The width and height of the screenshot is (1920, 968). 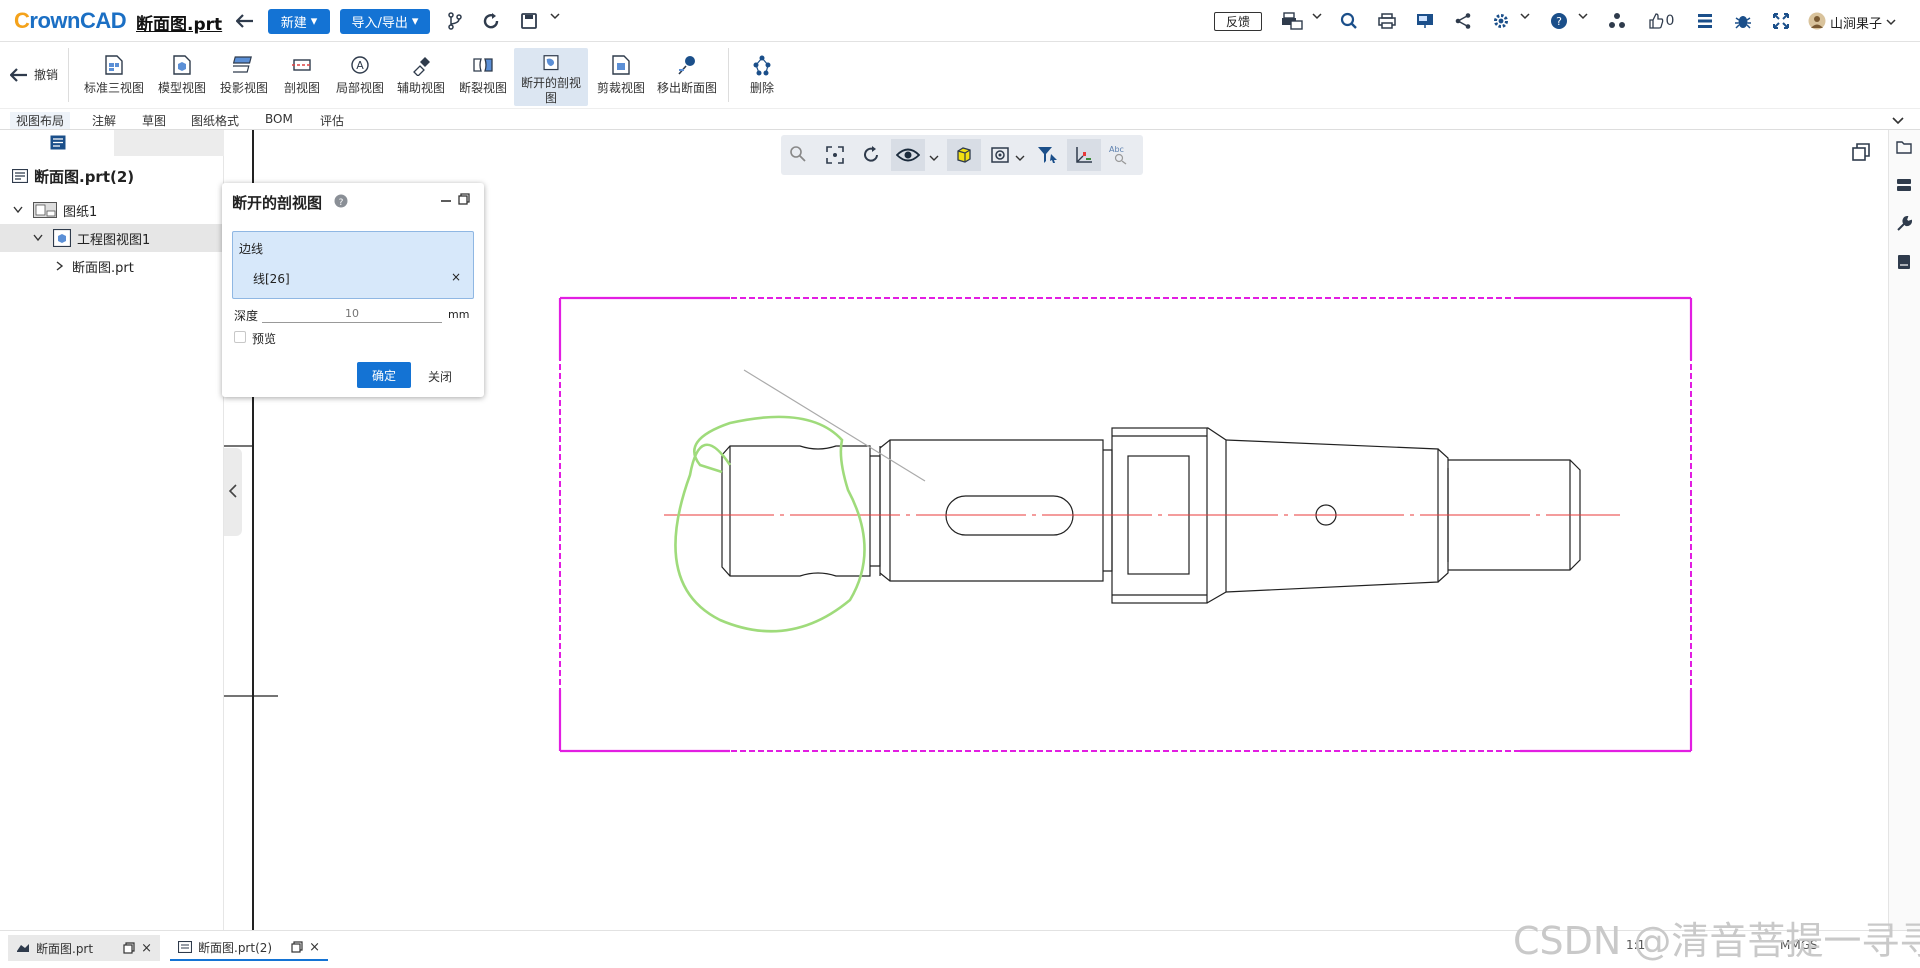 I want to click on auxiliary-view-button: 辅助视图, so click(x=421, y=77).